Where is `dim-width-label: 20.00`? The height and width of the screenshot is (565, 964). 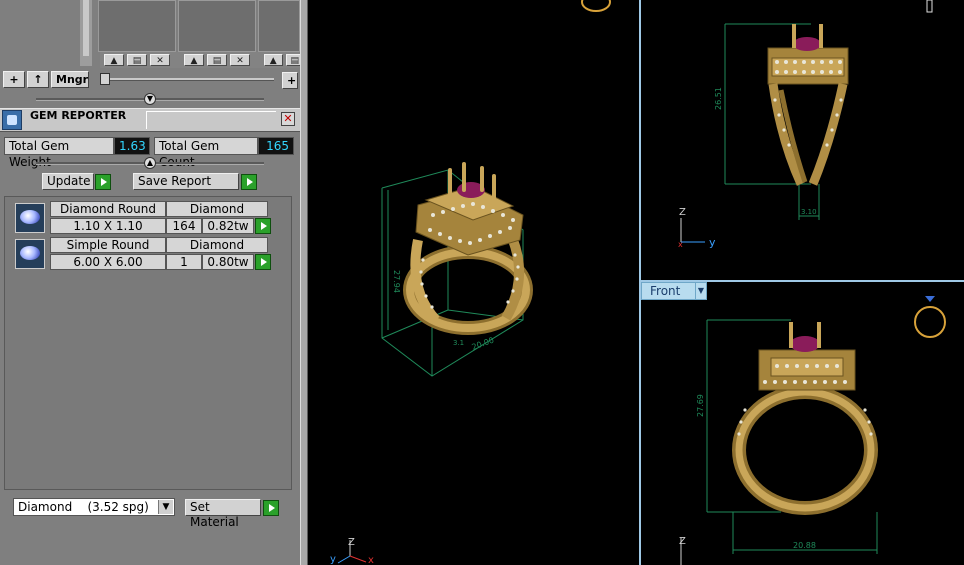 dim-width-label: 20.00 is located at coordinates (483, 344).